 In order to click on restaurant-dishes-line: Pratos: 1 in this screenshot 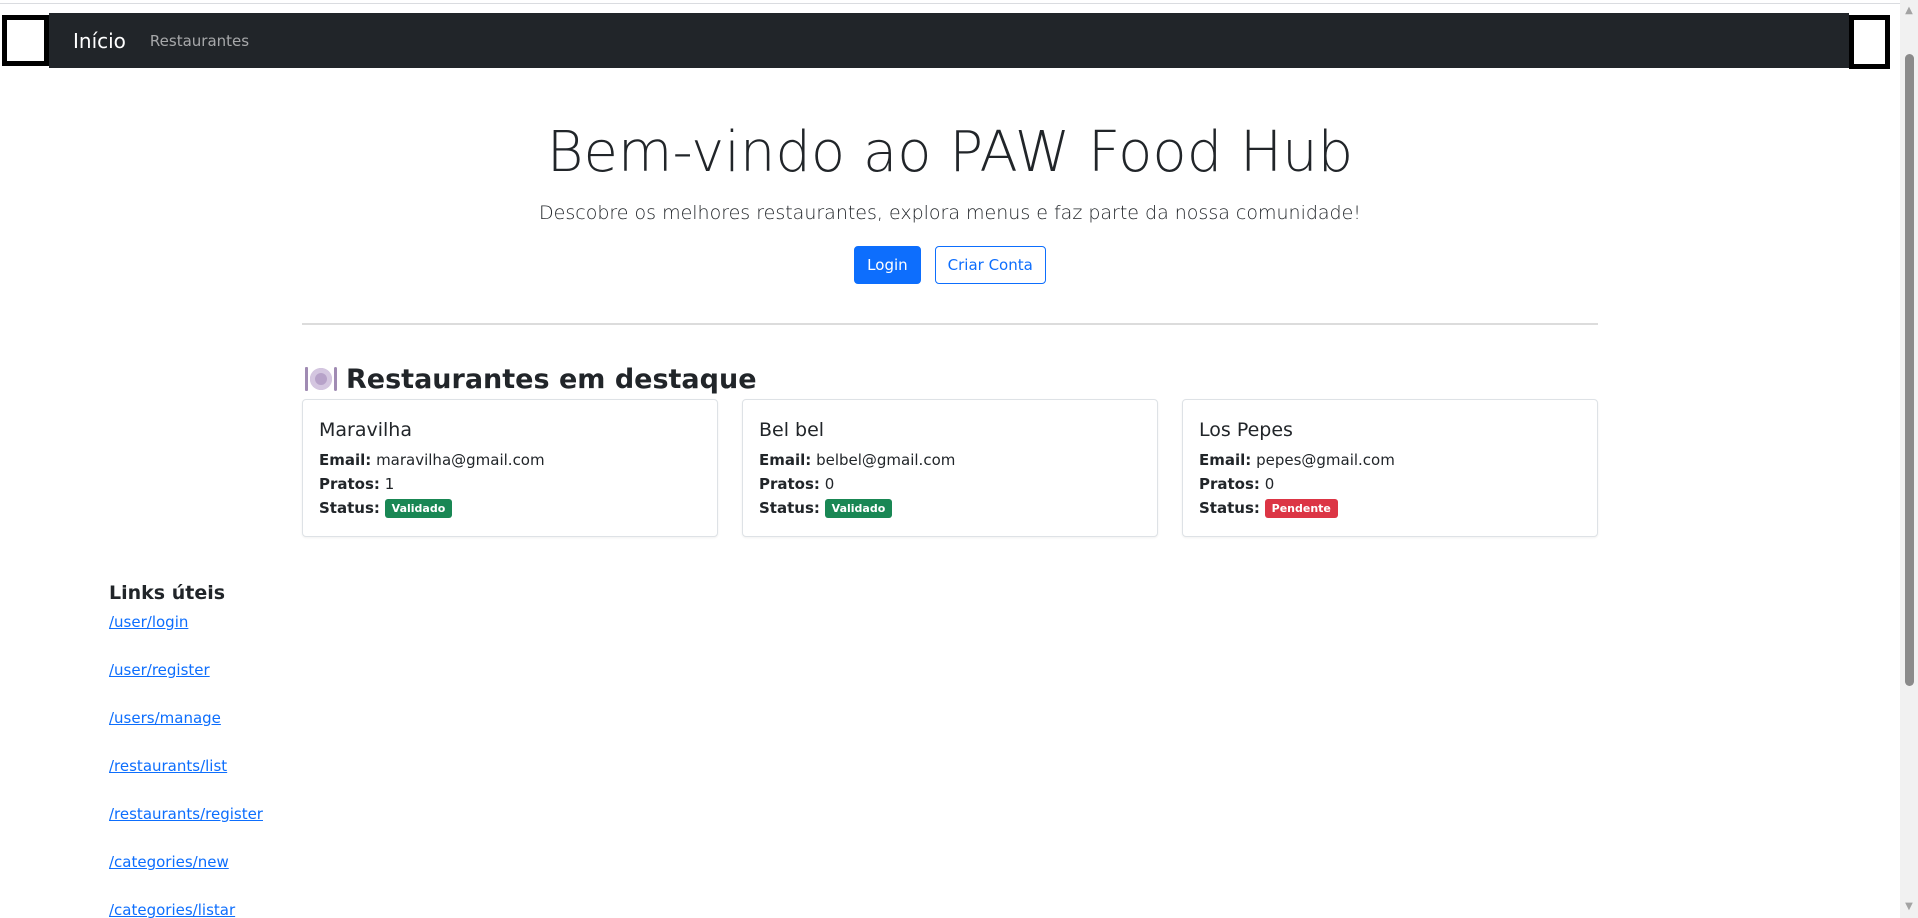, I will do `click(510, 484)`.